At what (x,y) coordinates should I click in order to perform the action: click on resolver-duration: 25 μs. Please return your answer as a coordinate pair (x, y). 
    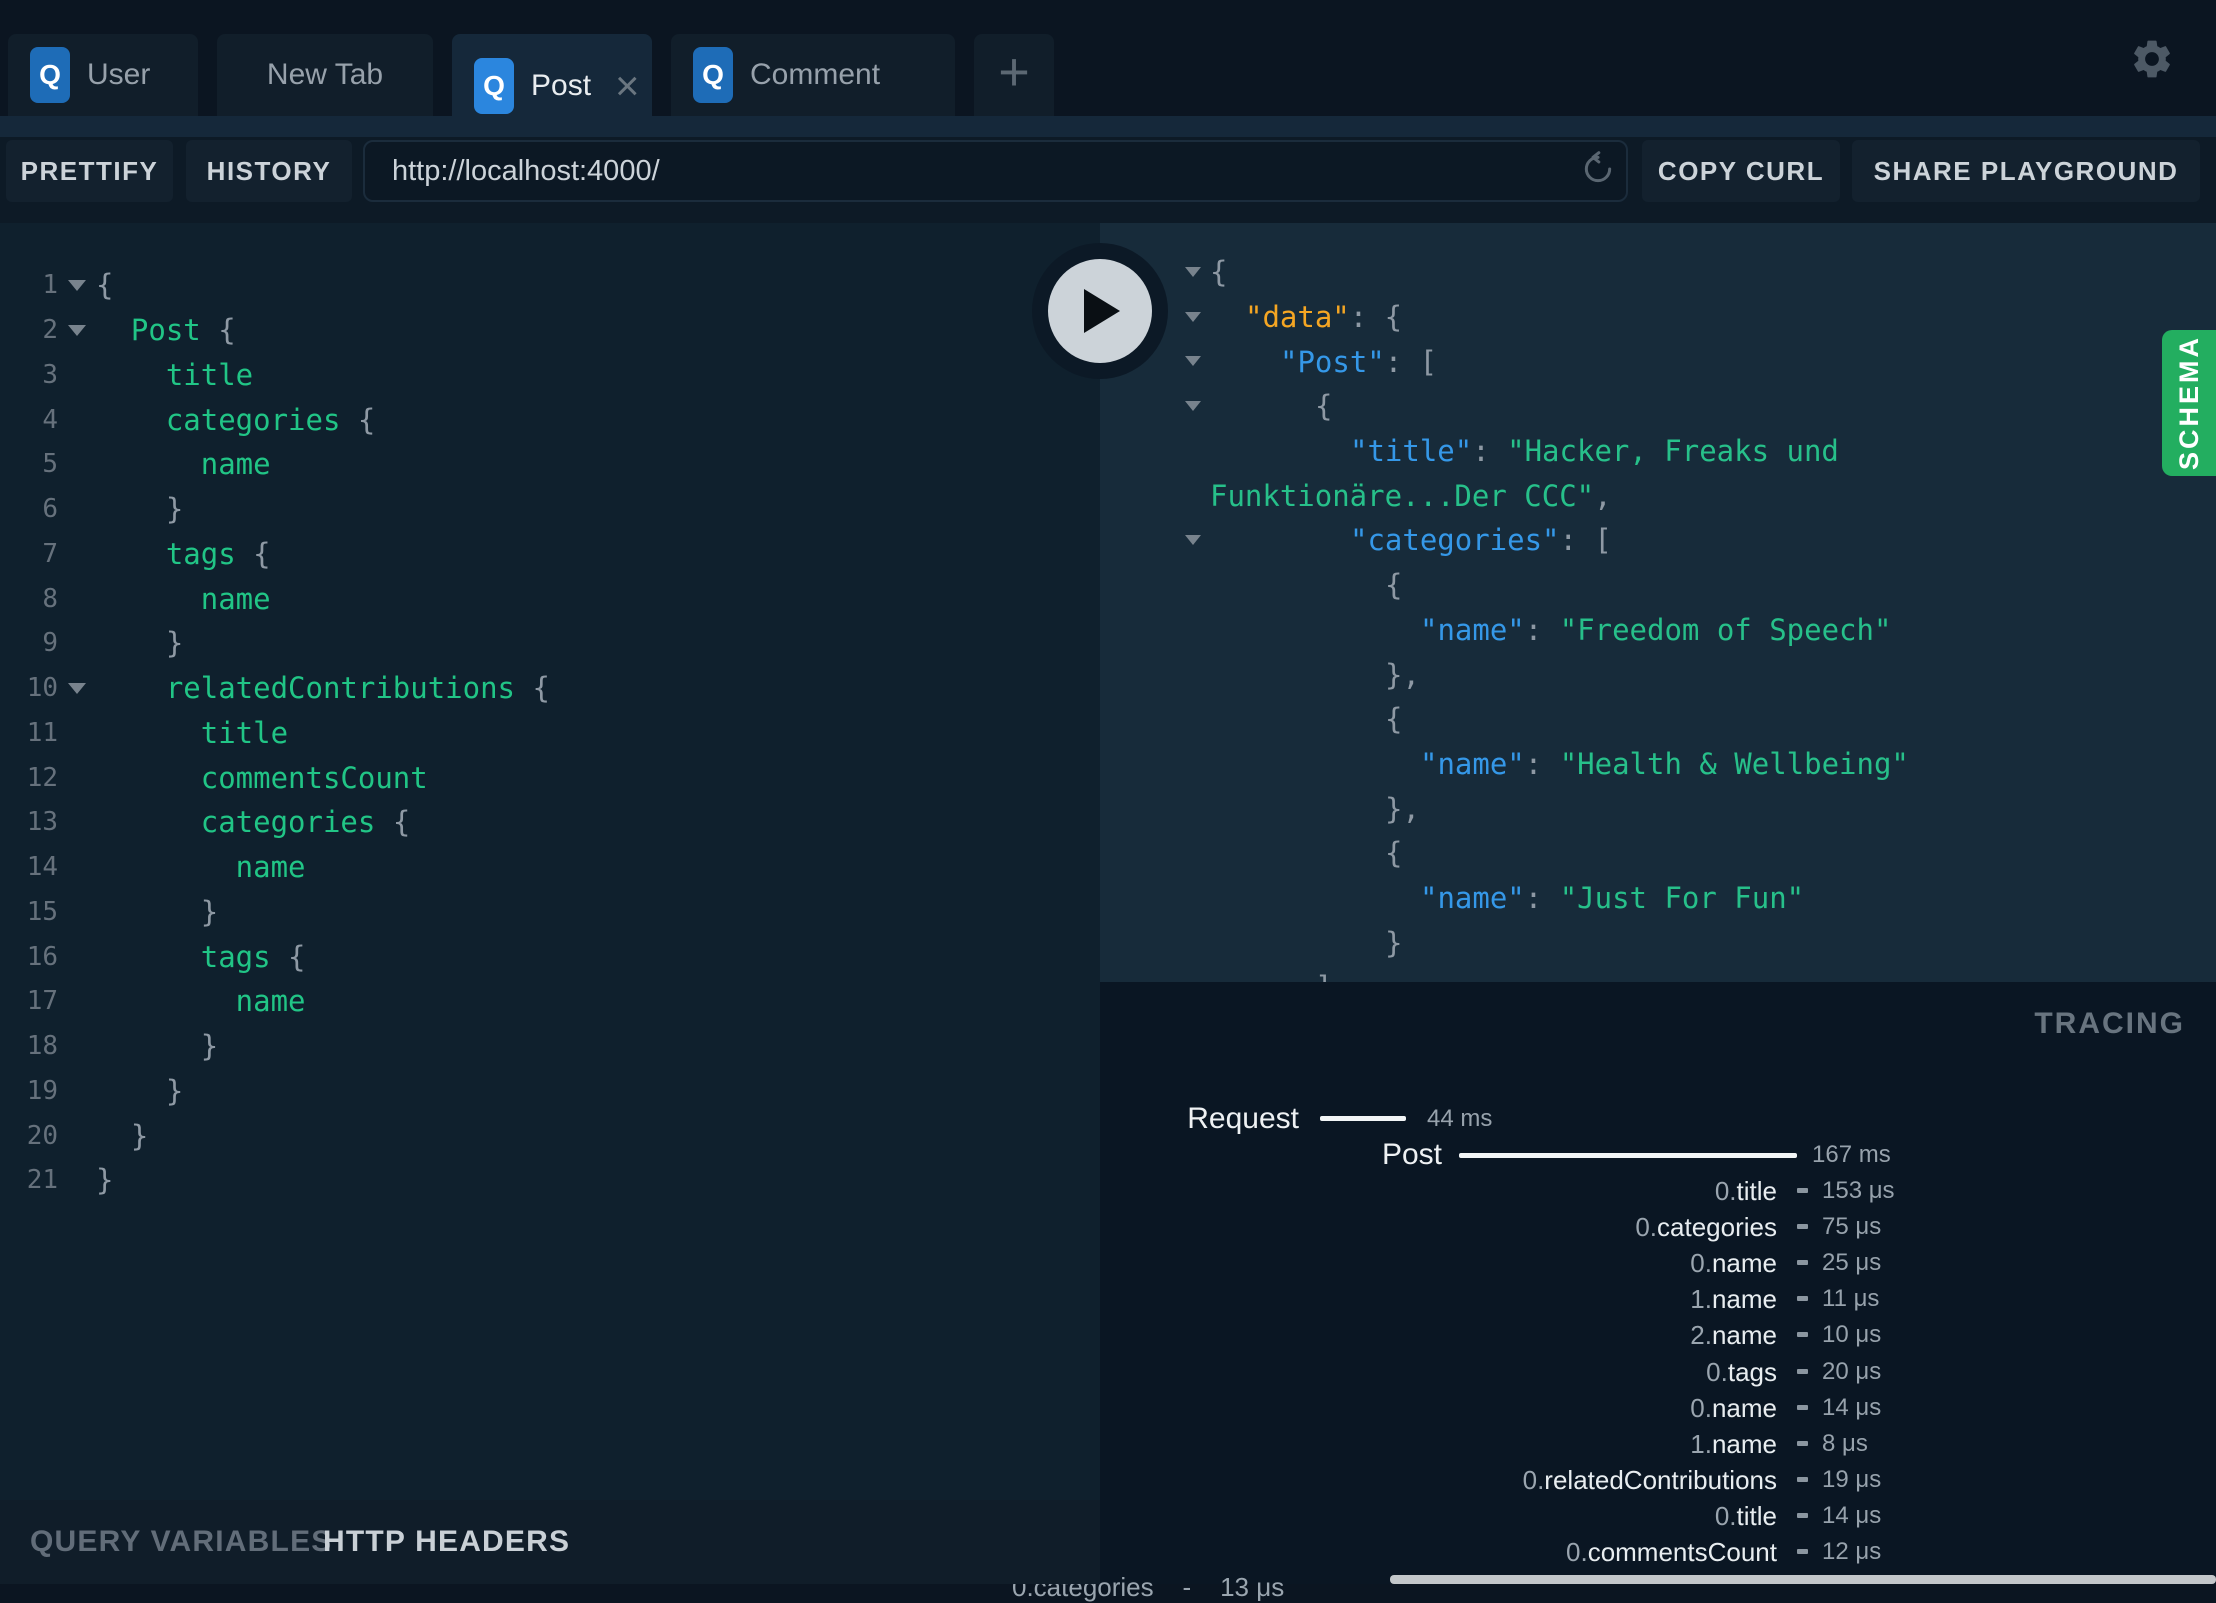
    Looking at the image, I should click on (1852, 1263).